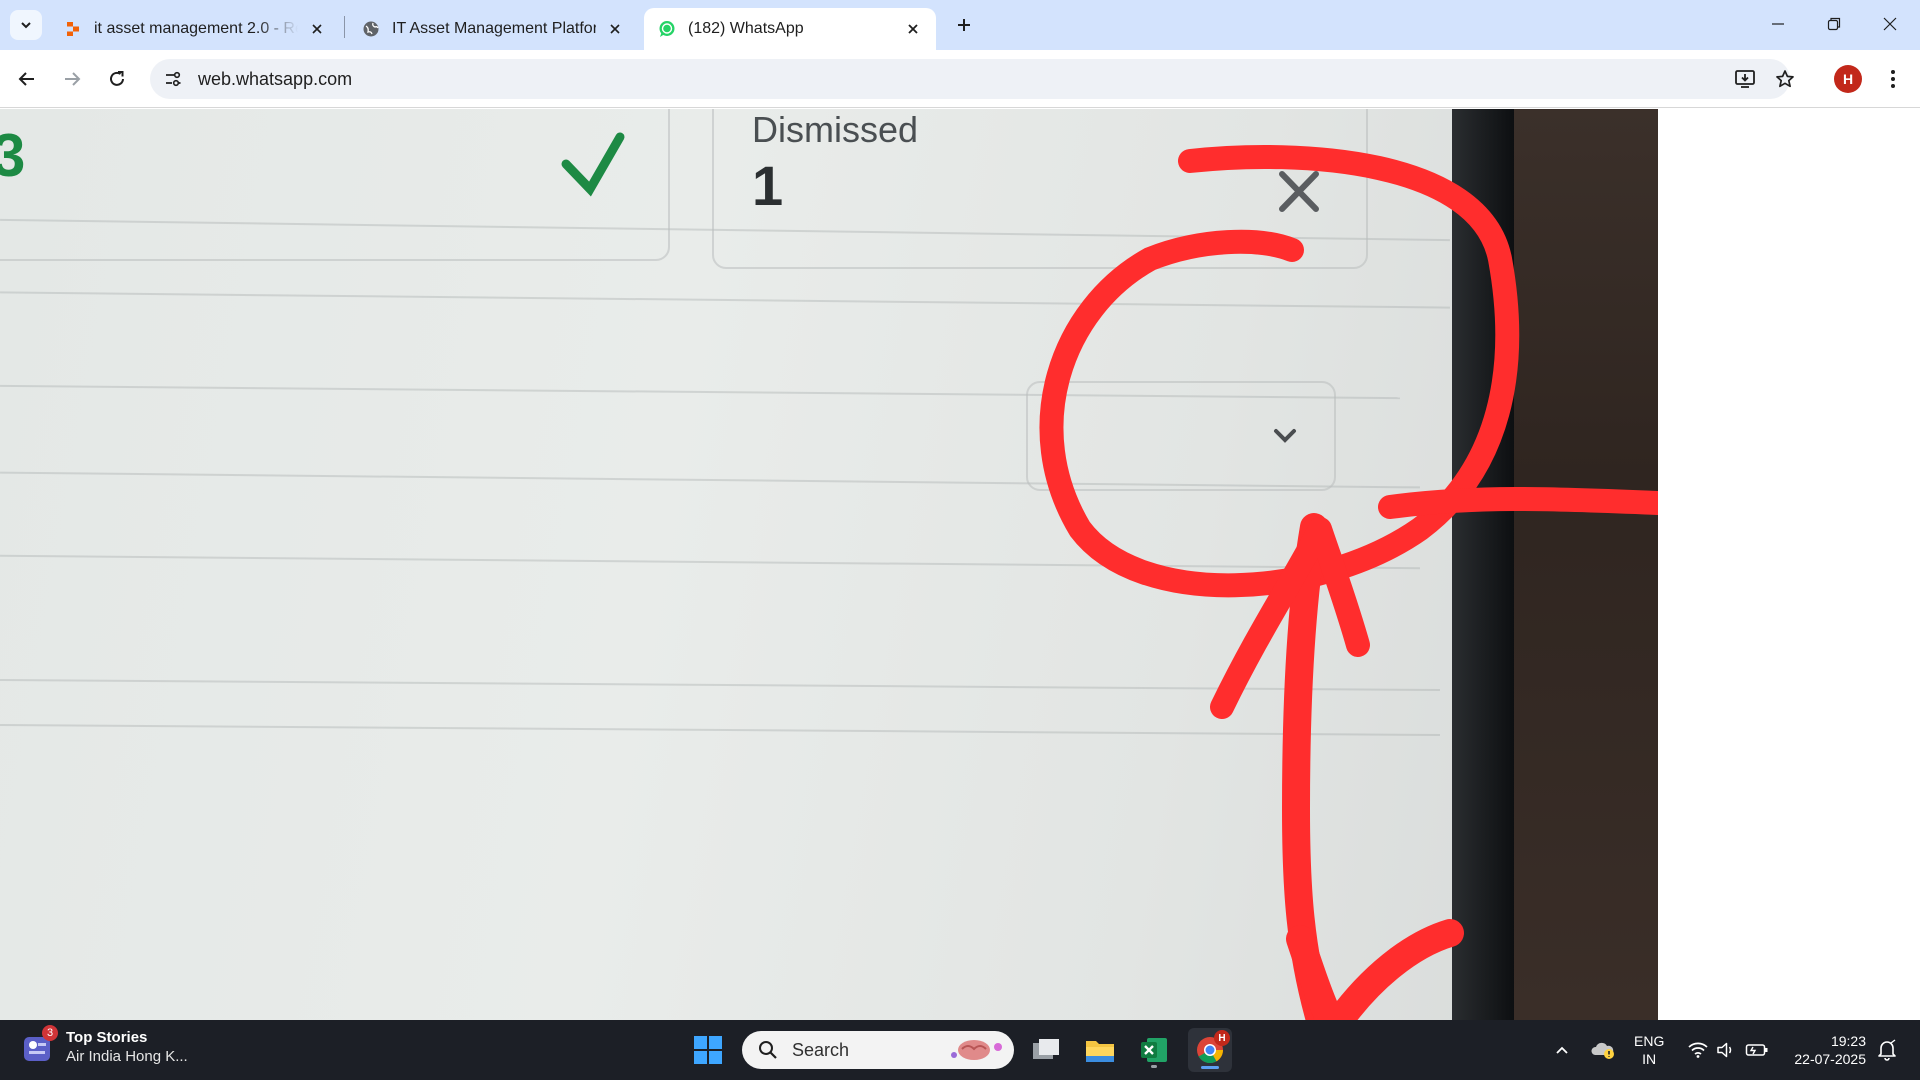  I want to click on minimize-icon, so click(1778, 24).